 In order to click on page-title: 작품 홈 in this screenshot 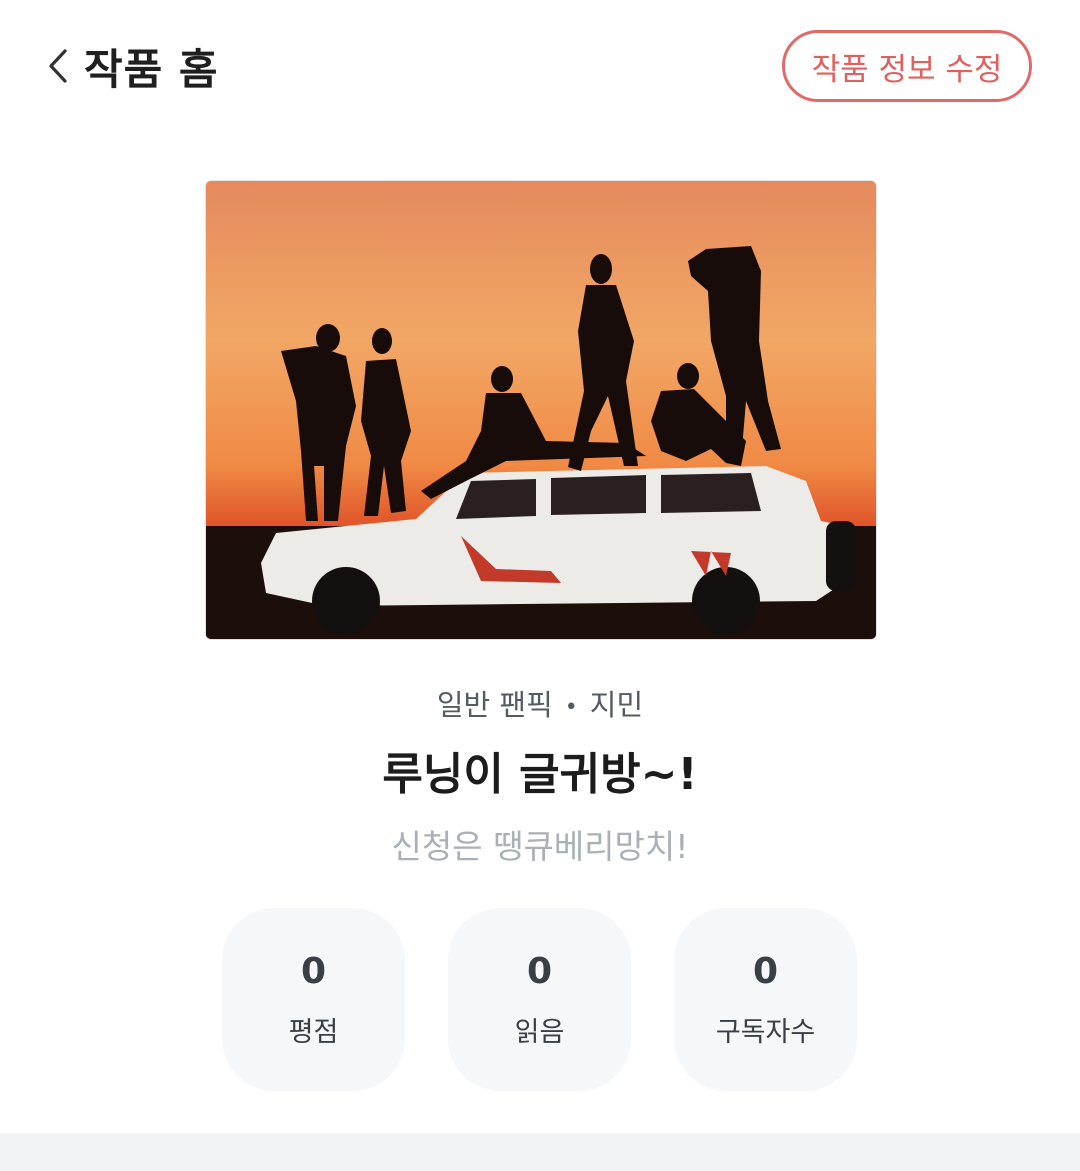, I will do `click(151, 69)`.